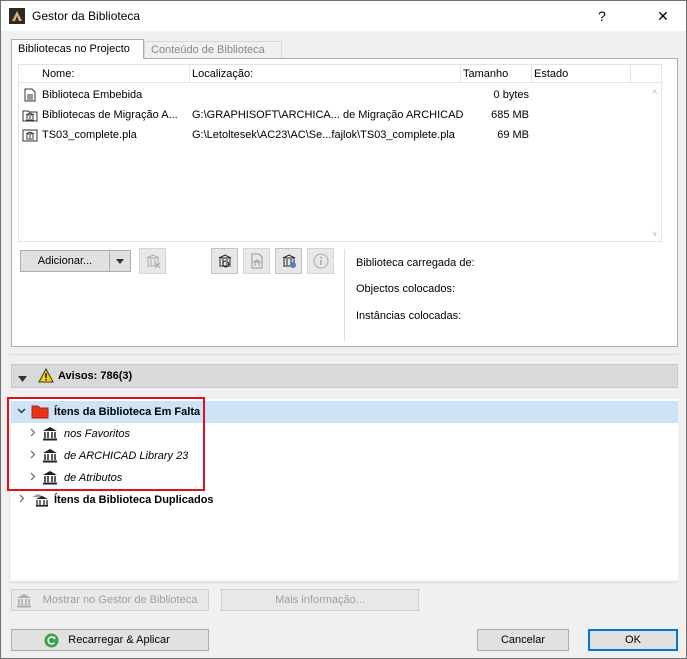 This screenshot has width=687, height=659. Describe the element at coordinates (551, 74) in the screenshot. I see `column-header-status: Estado` at that location.